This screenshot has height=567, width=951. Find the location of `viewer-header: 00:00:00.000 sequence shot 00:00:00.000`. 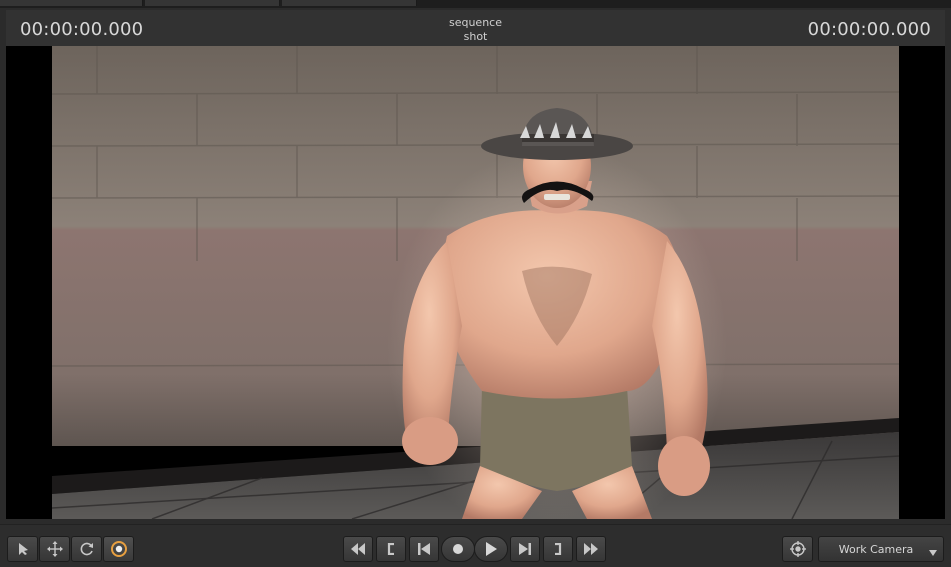

viewer-header: 00:00:00.000 sequence shot 00:00:00.000 is located at coordinates (475, 28).